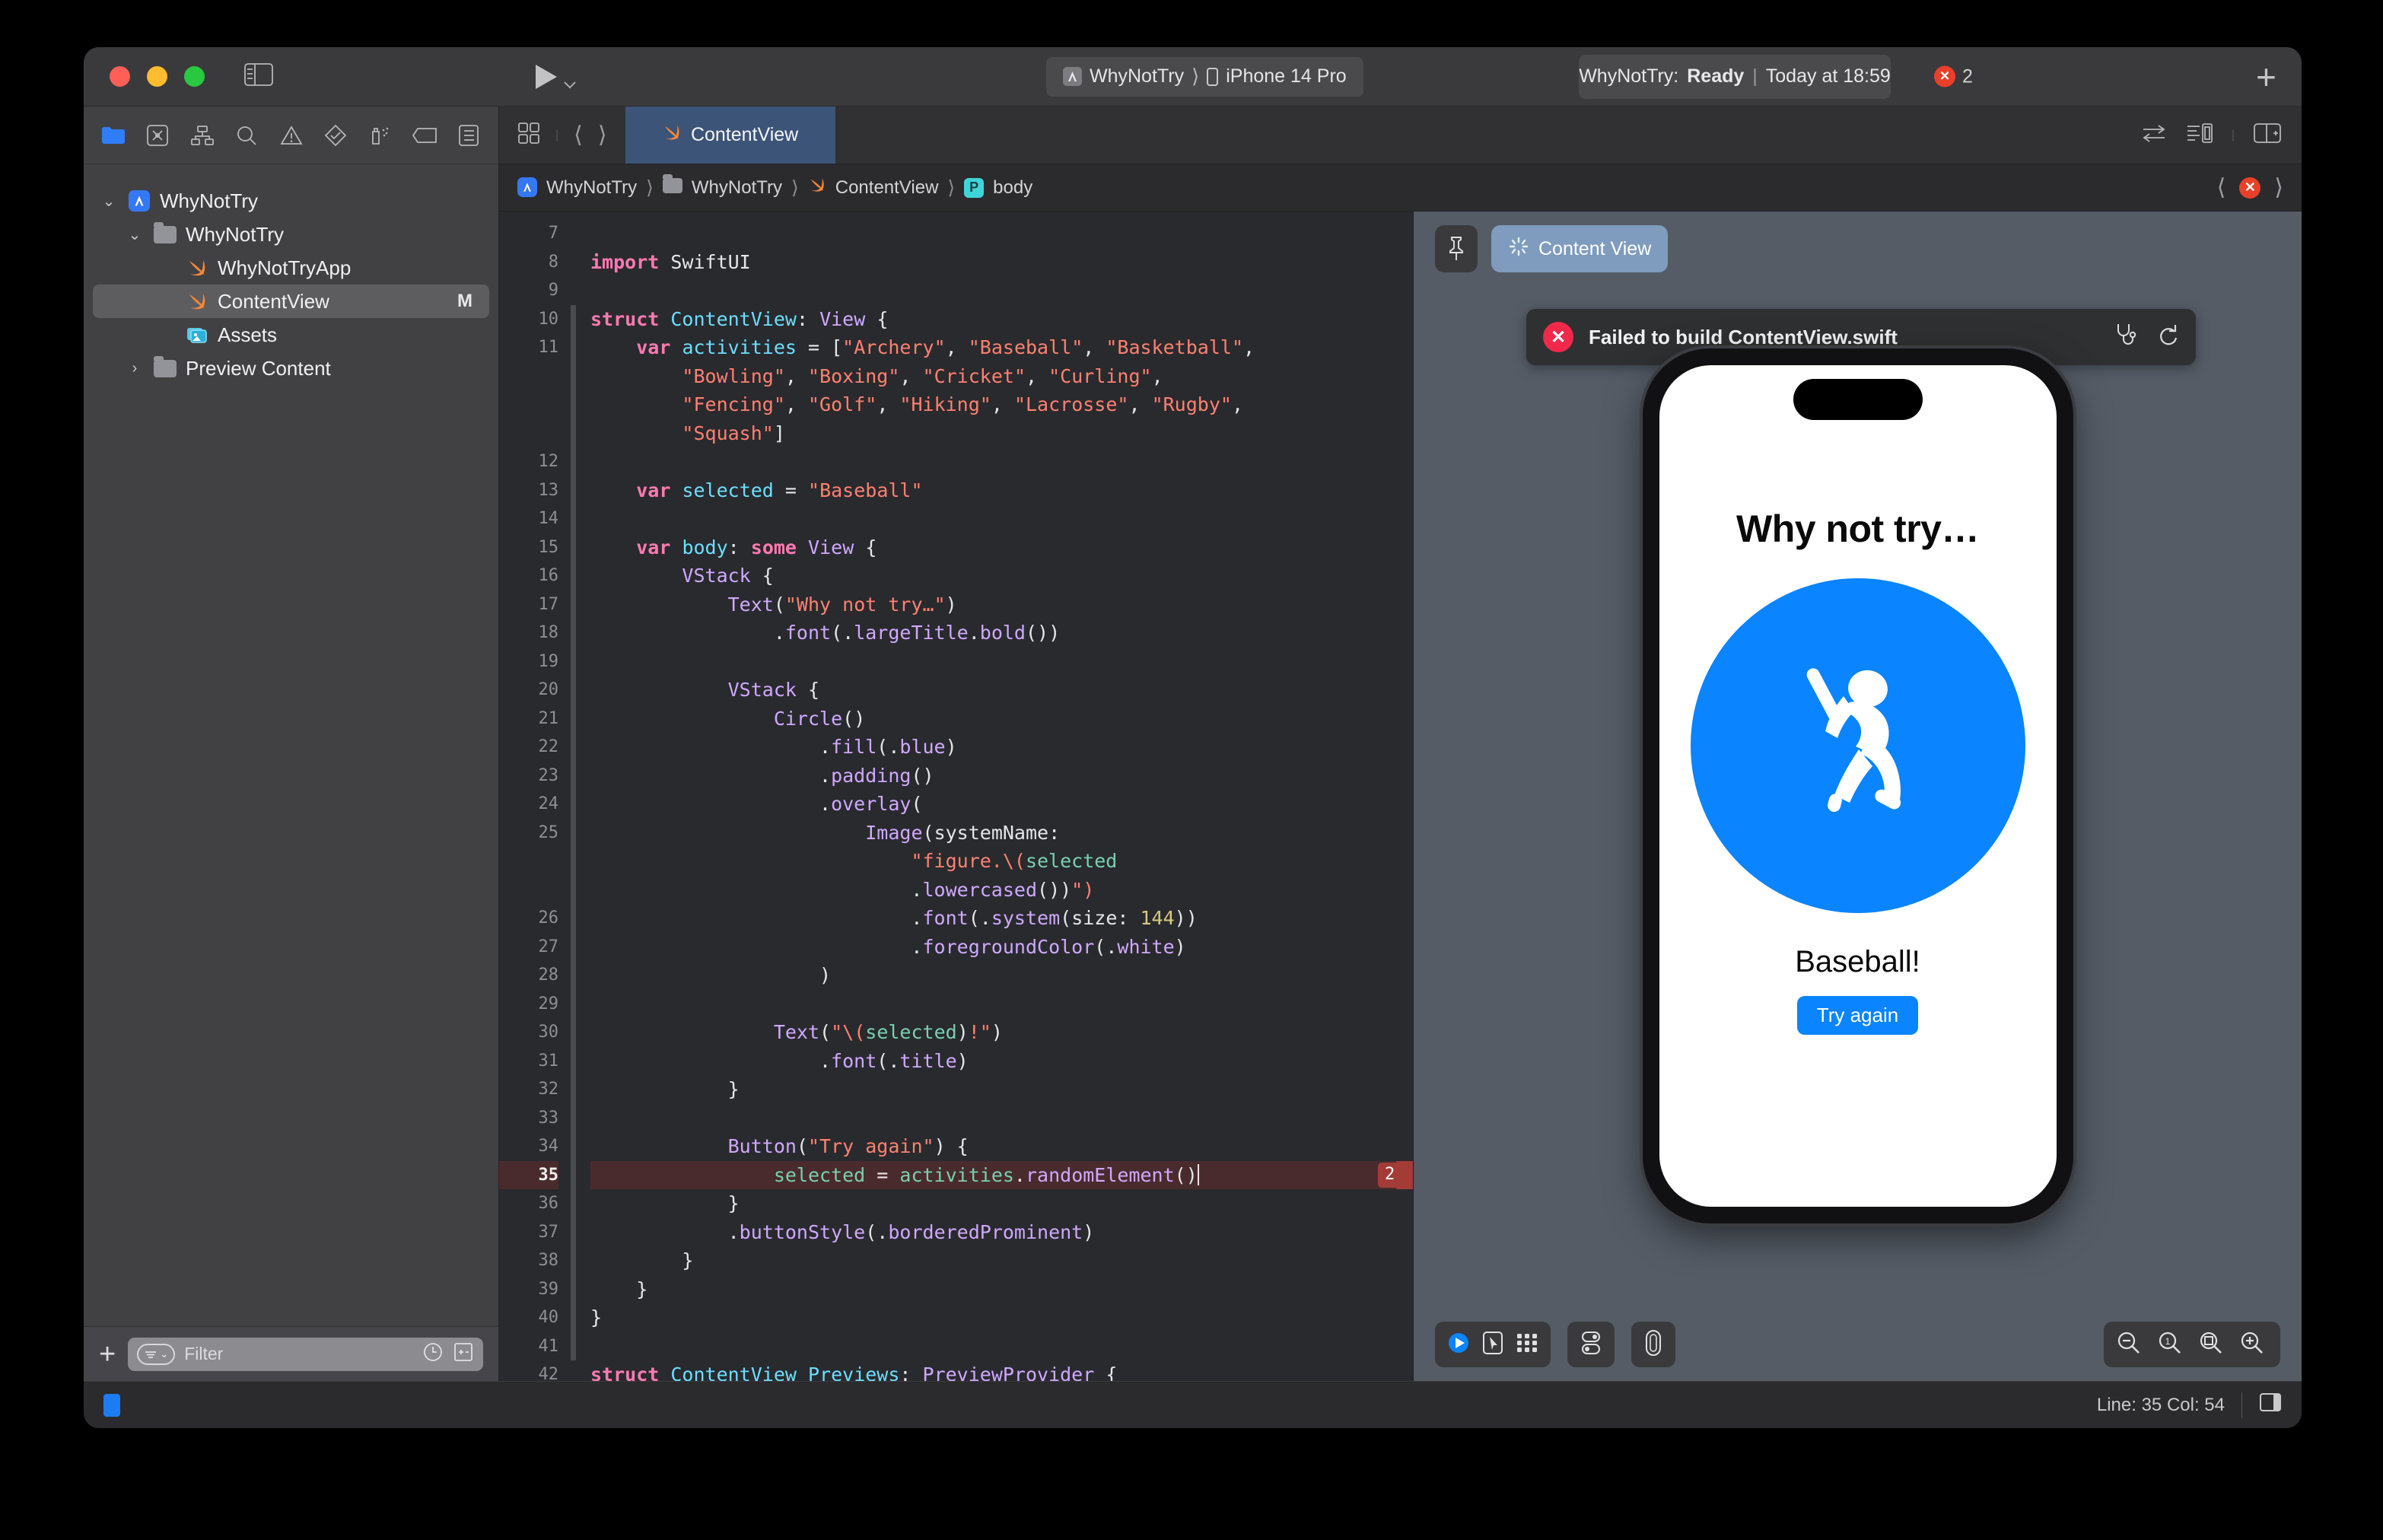 This screenshot has height=1540, width=2383. I want to click on report-icon, so click(469, 135).